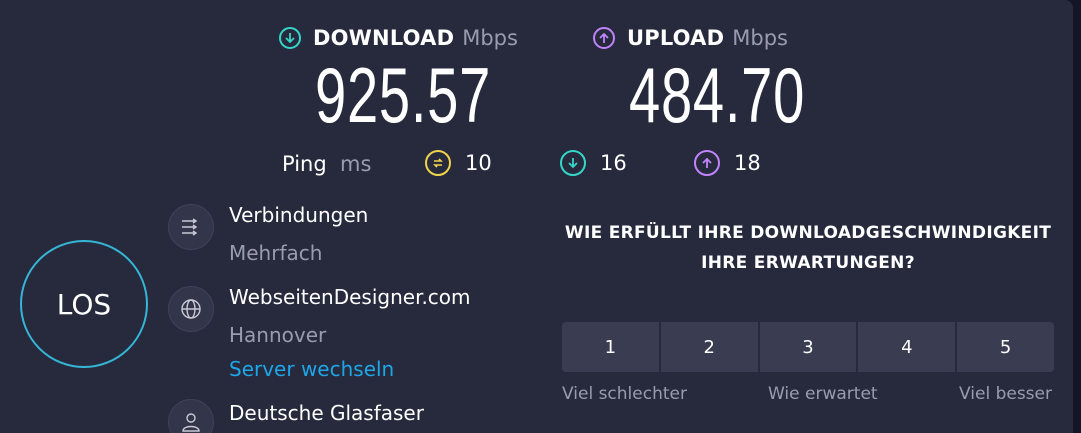 The width and height of the screenshot is (1081, 433). Describe the element at coordinates (191, 227) in the screenshot. I see `connections-icon` at that location.